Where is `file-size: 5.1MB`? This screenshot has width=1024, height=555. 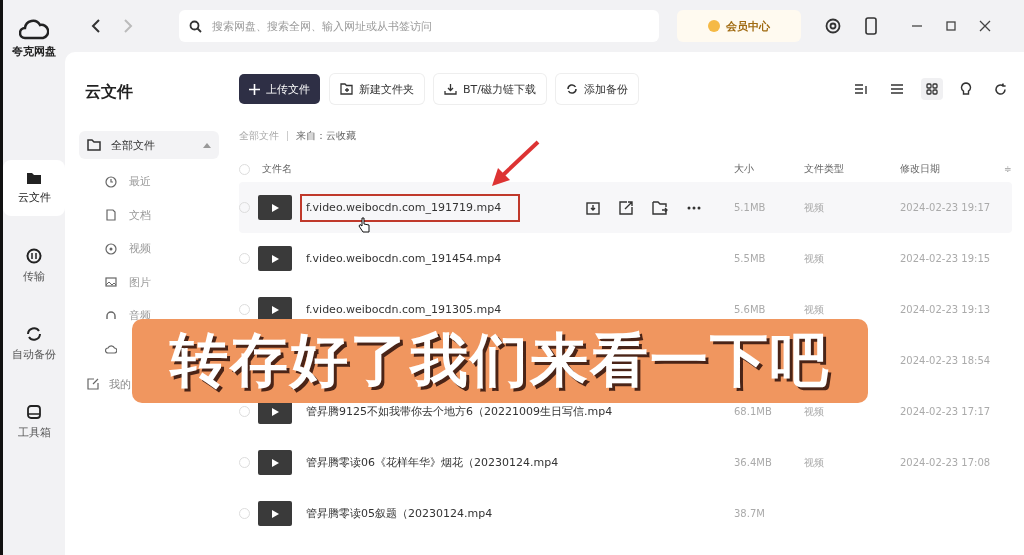 file-size: 5.1MB is located at coordinates (750, 207).